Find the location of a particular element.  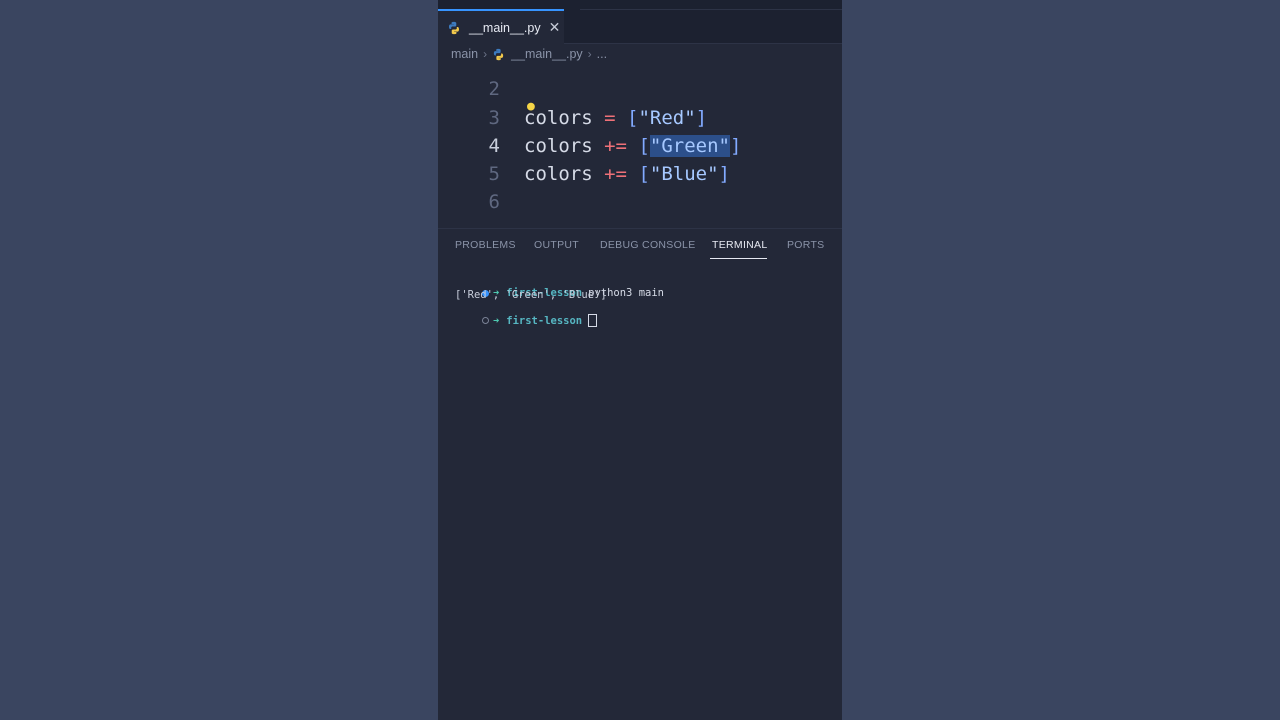

editor-tab-main-py: __main__.py ✕ is located at coordinates (501, 26).